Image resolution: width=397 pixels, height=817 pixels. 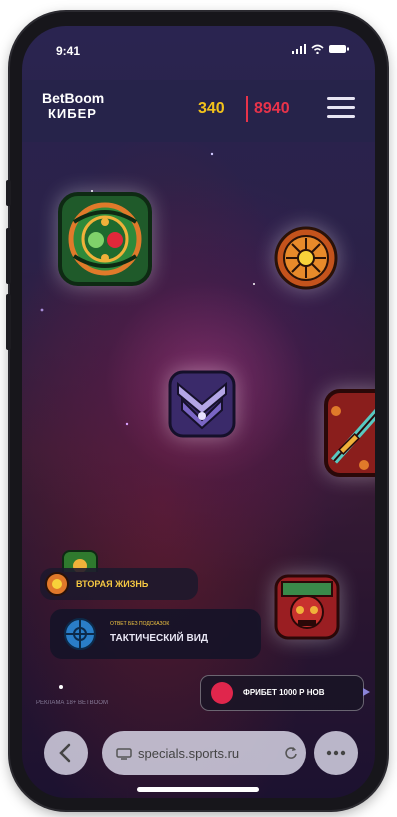 I want to click on mute-switch, so click(x=8, y=193).